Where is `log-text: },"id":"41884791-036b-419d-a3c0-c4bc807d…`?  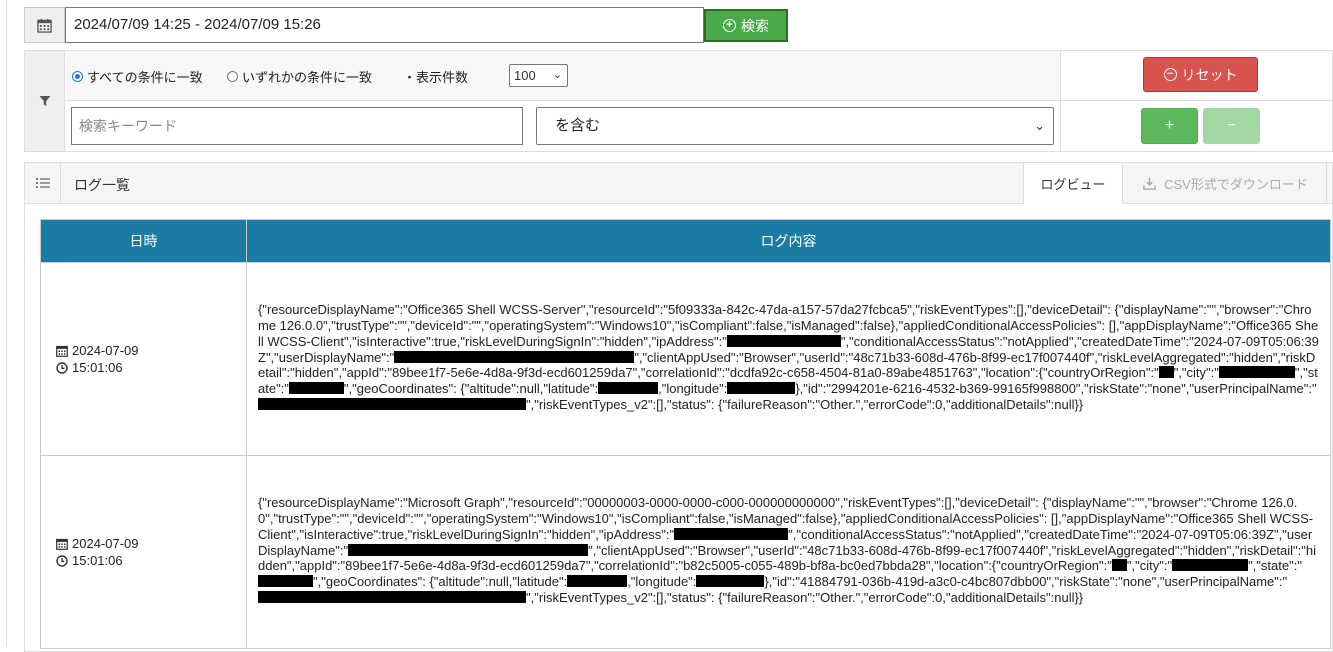 log-text: },"id":"41884791-036b-419d-a3c0-c4bc807d… is located at coordinates (1026, 582).